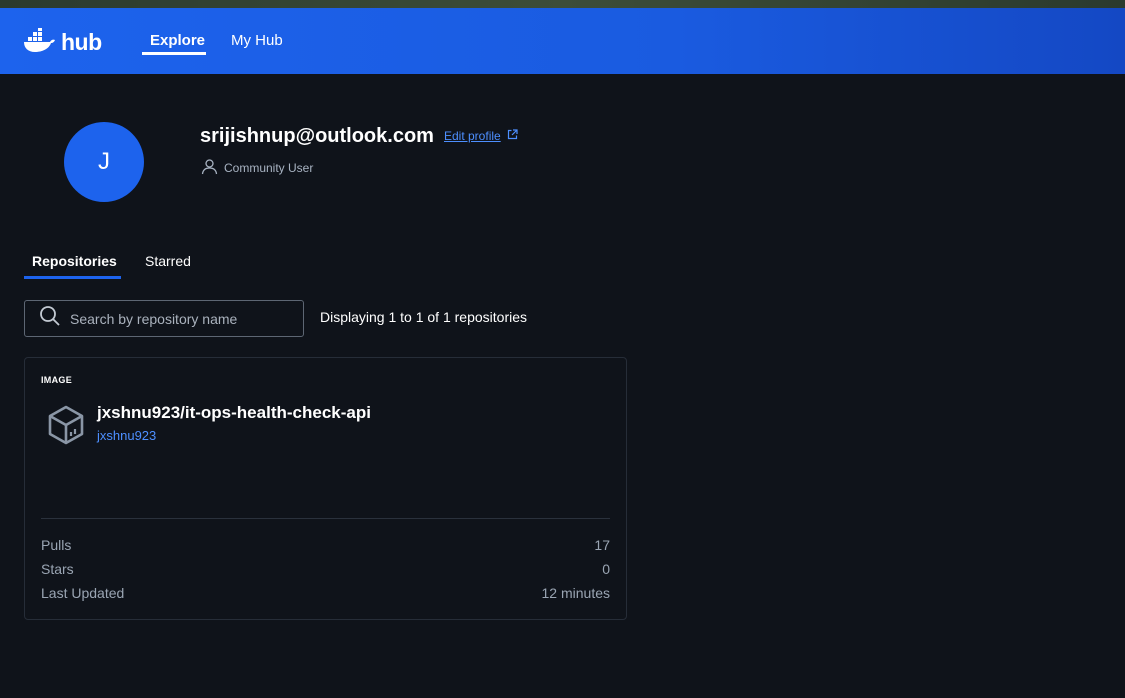 This screenshot has width=1125, height=698. I want to click on docker-whale-icon, so click(40, 42).